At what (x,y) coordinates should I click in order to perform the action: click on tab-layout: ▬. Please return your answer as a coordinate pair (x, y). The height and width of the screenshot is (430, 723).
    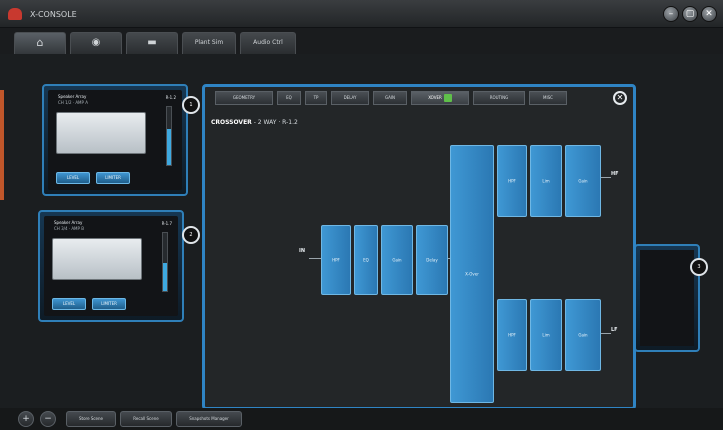
    Looking at the image, I should click on (152, 43).